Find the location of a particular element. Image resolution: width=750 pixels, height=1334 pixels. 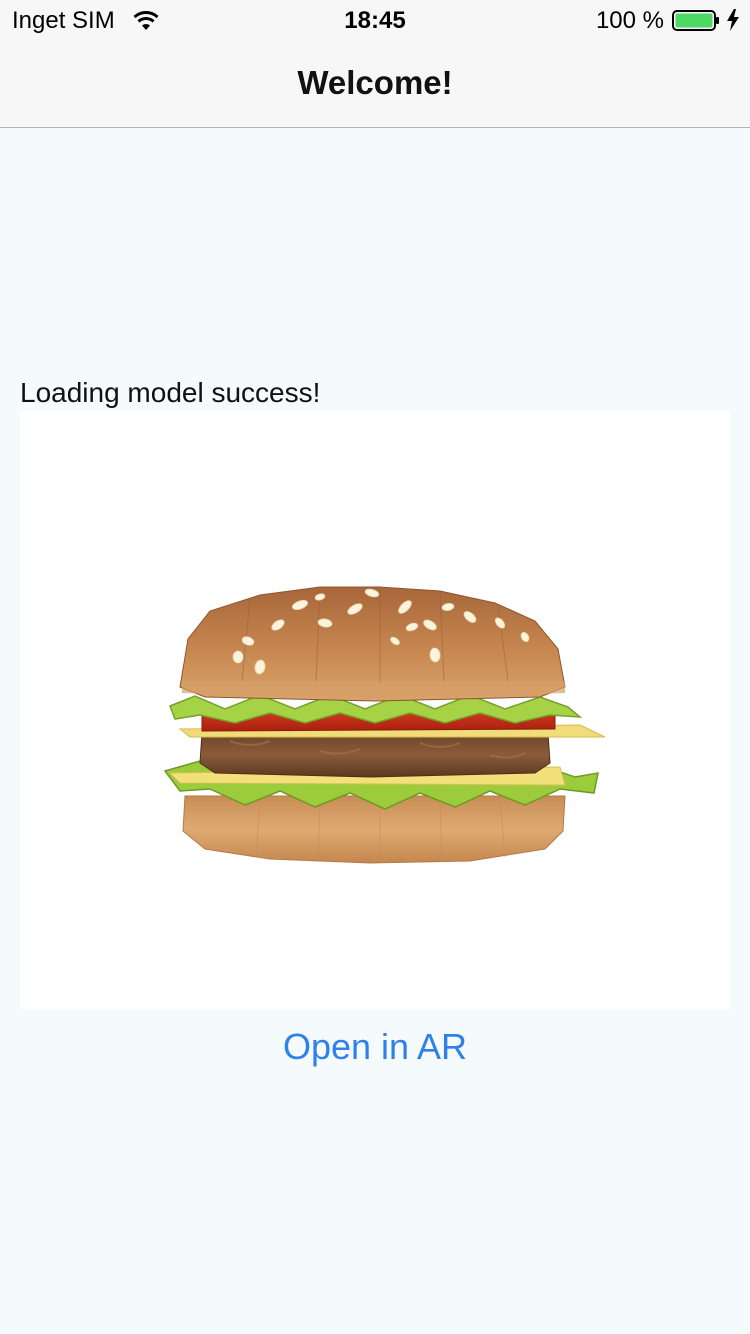

status-bar: Inget SIM 18:45 100 % is located at coordinates (375, 20).